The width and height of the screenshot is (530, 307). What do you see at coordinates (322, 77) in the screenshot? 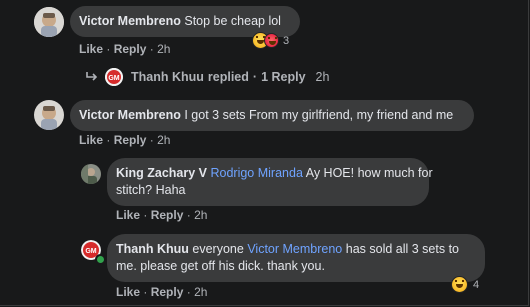
I see `replied-timestamp: 2h` at bounding box center [322, 77].